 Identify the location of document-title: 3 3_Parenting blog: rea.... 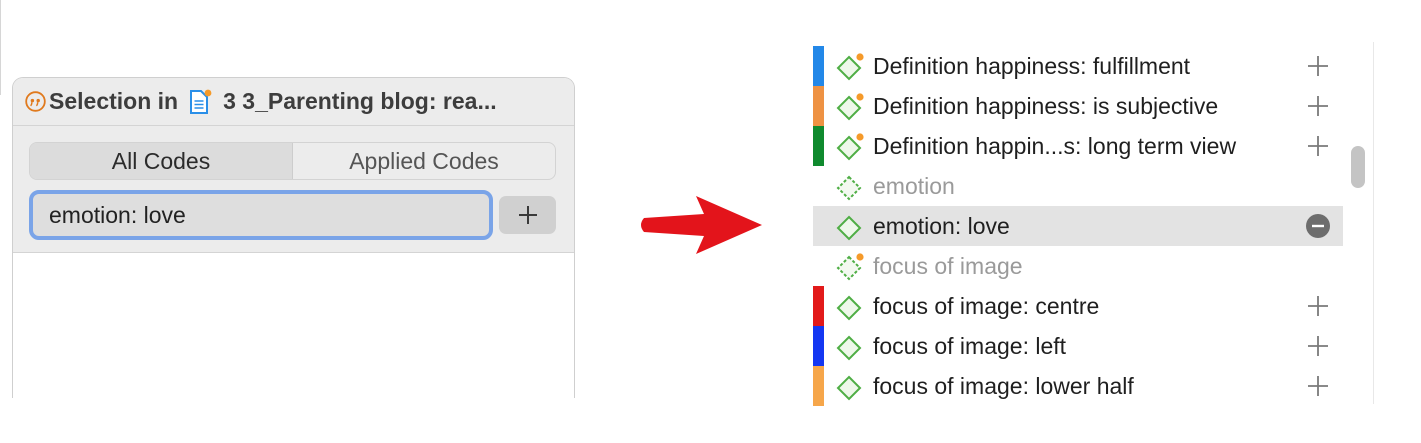
(360, 101).